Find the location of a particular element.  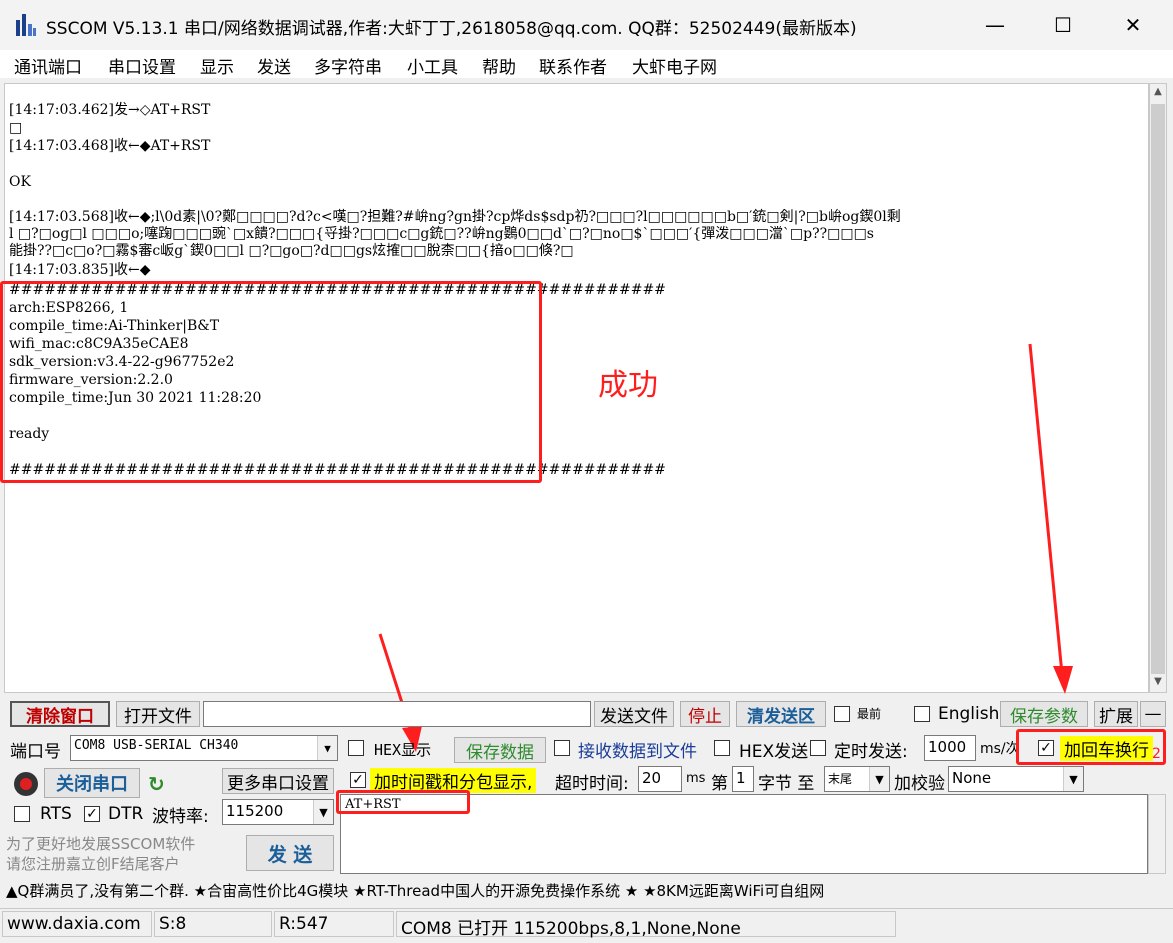

refresh-icon: ↻ is located at coordinates (156, 784).